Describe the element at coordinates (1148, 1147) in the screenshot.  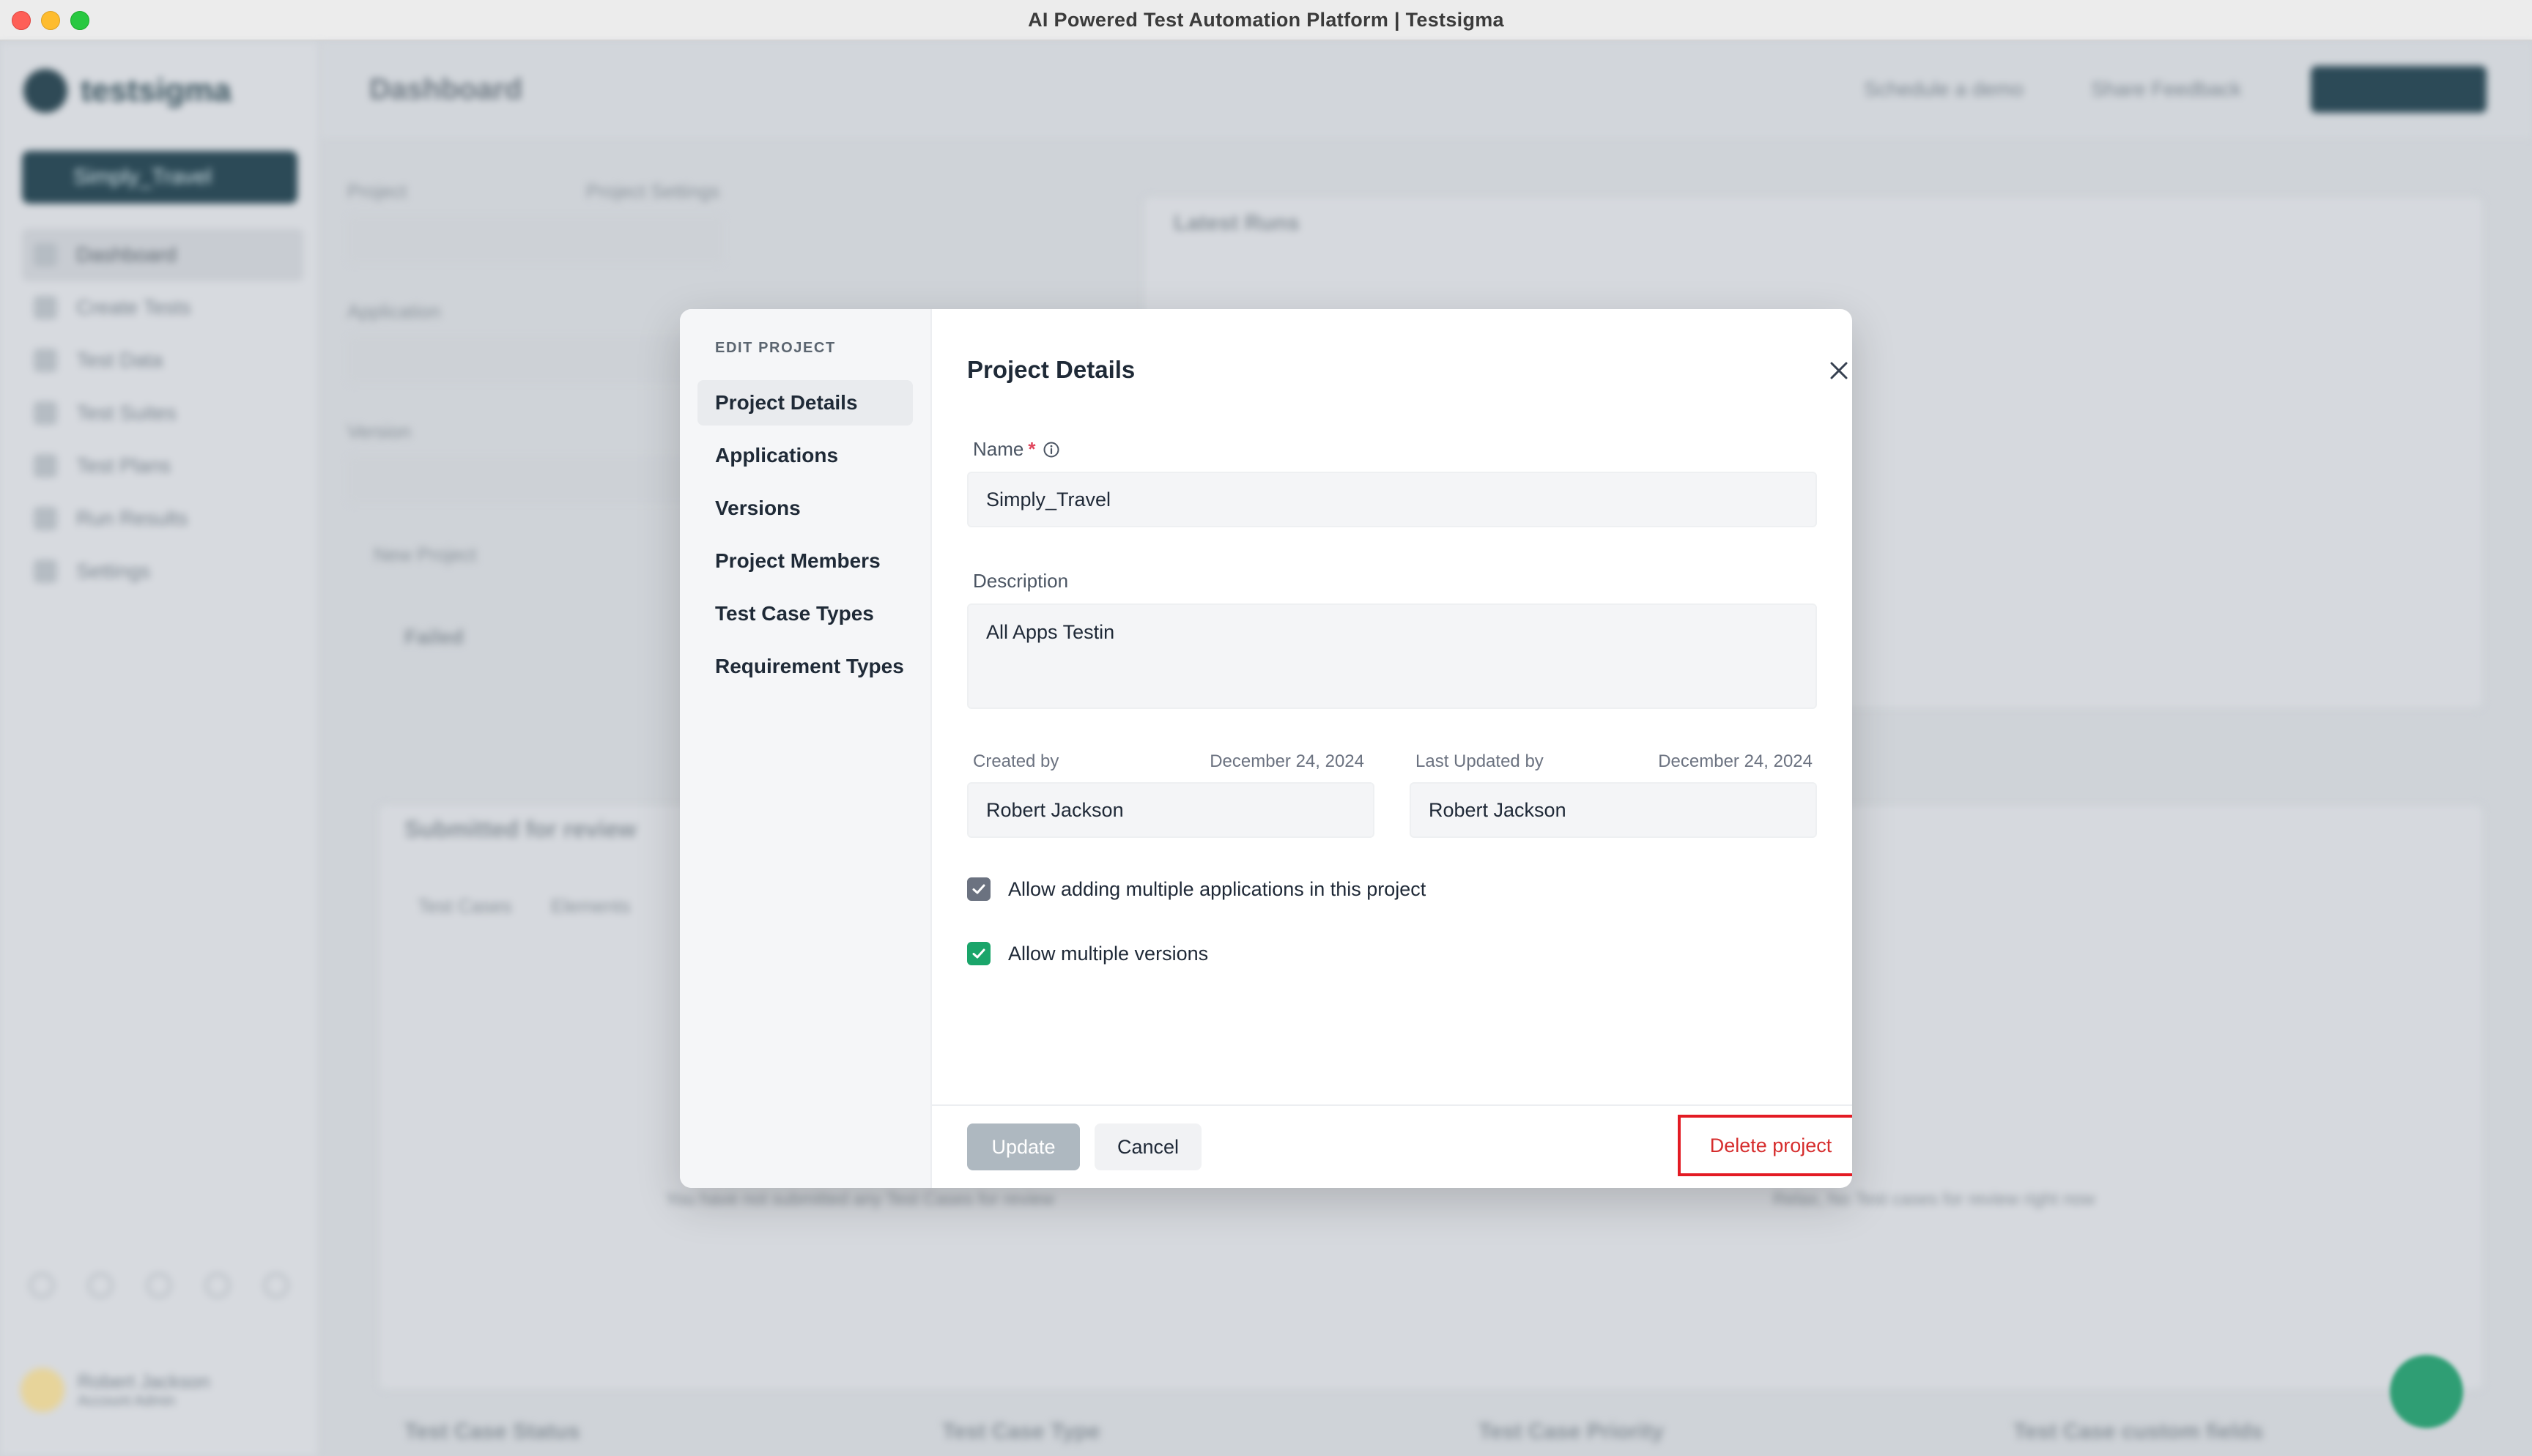
I see `cancel-button: Cancel` at that location.